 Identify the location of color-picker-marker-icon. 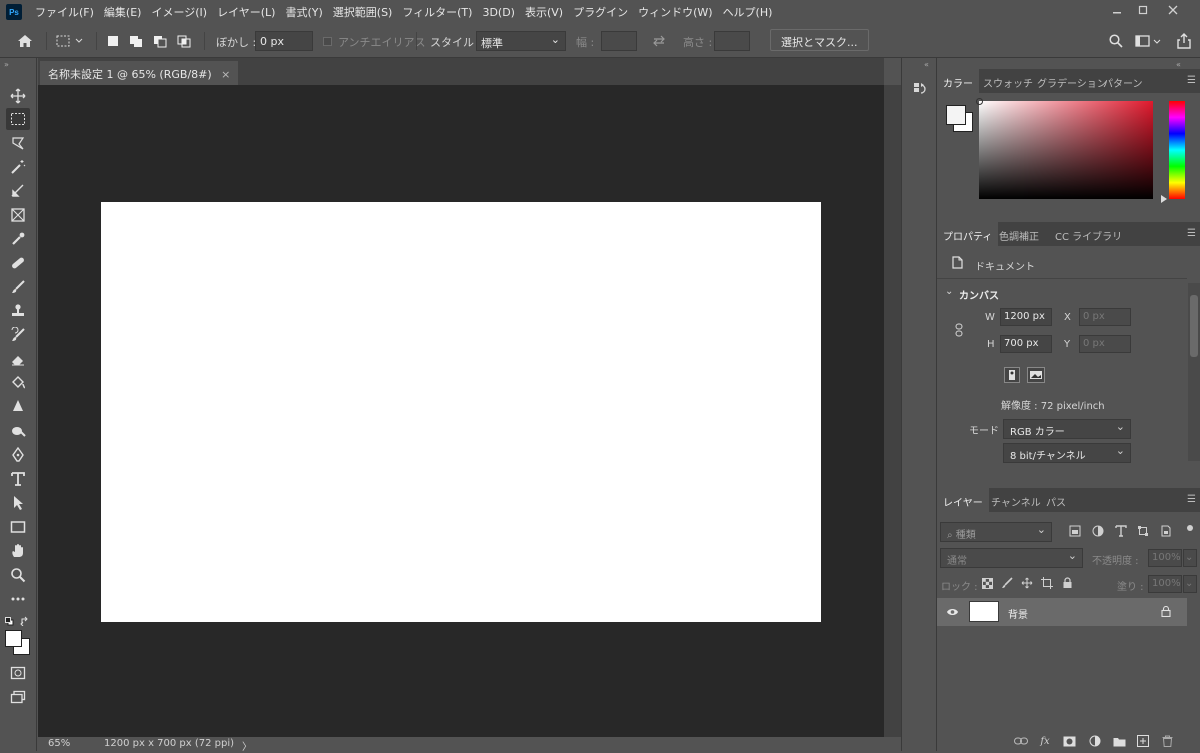
(979, 101).